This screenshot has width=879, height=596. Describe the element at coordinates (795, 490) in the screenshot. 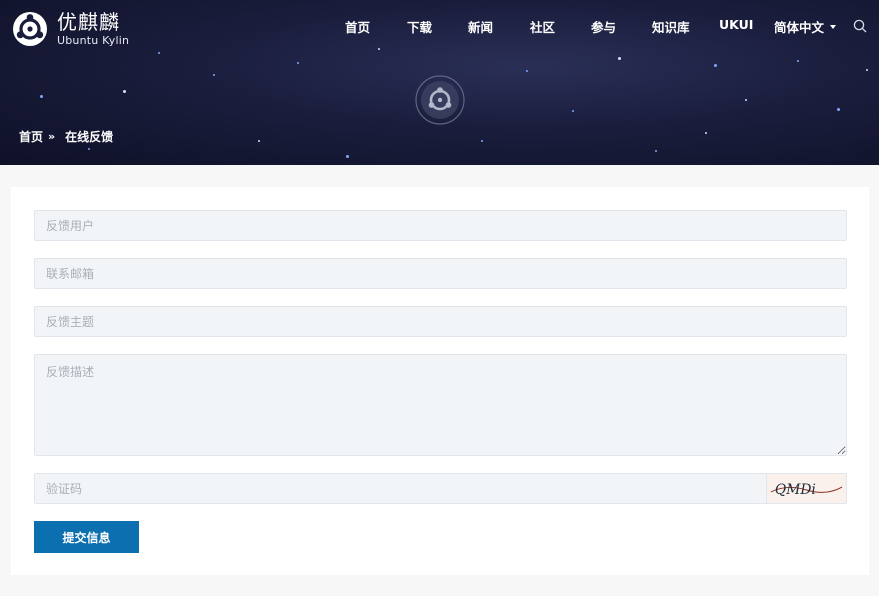

I see `captcha-text: QMDi` at that location.